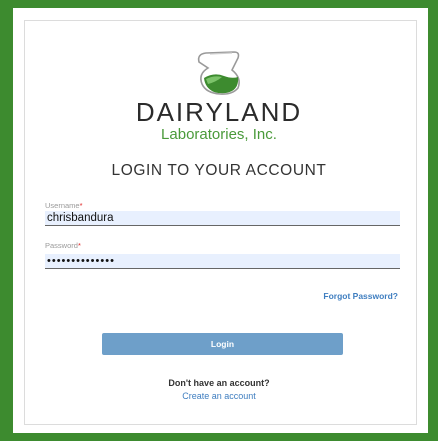 The height and width of the screenshot is (441, 438). I want to click on password-label-text: Password, so click(61, 245).